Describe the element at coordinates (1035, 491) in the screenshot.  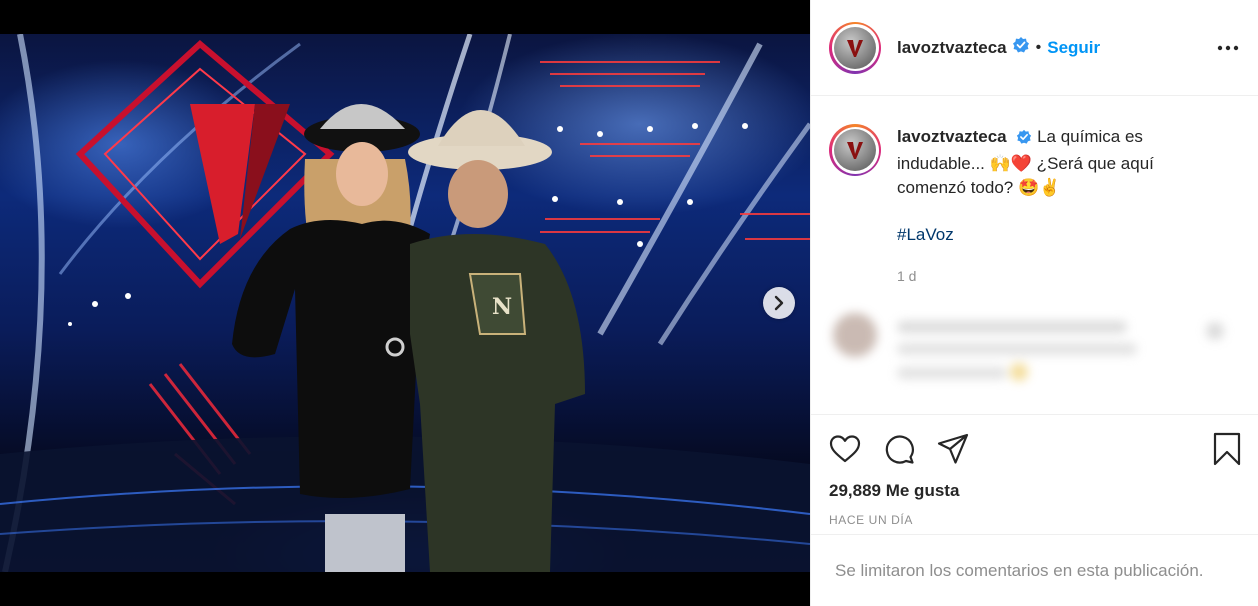
I see `likes-count: 29,889 Me gusta` at that location.